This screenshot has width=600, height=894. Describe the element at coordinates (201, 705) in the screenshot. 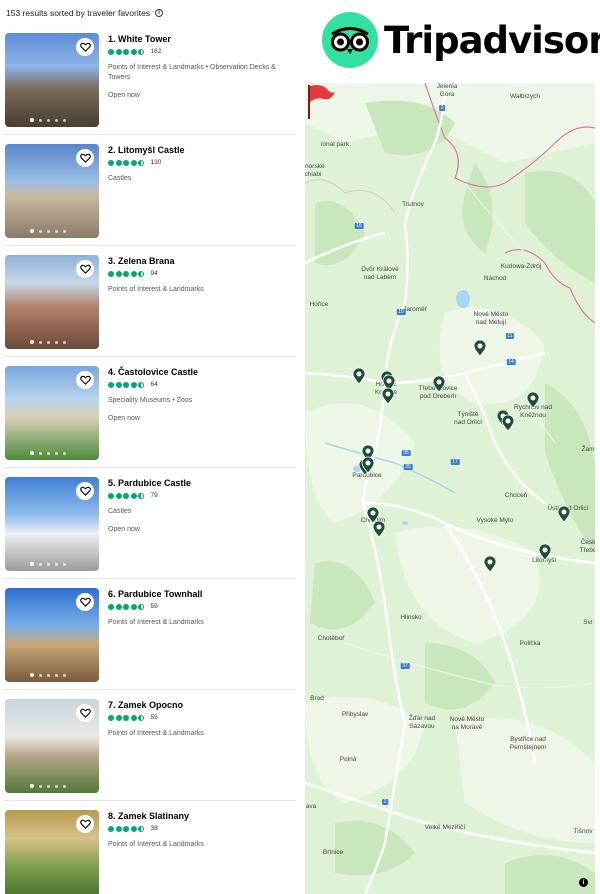

I see `listing-title: 7. Zamek Opocno` at that location.